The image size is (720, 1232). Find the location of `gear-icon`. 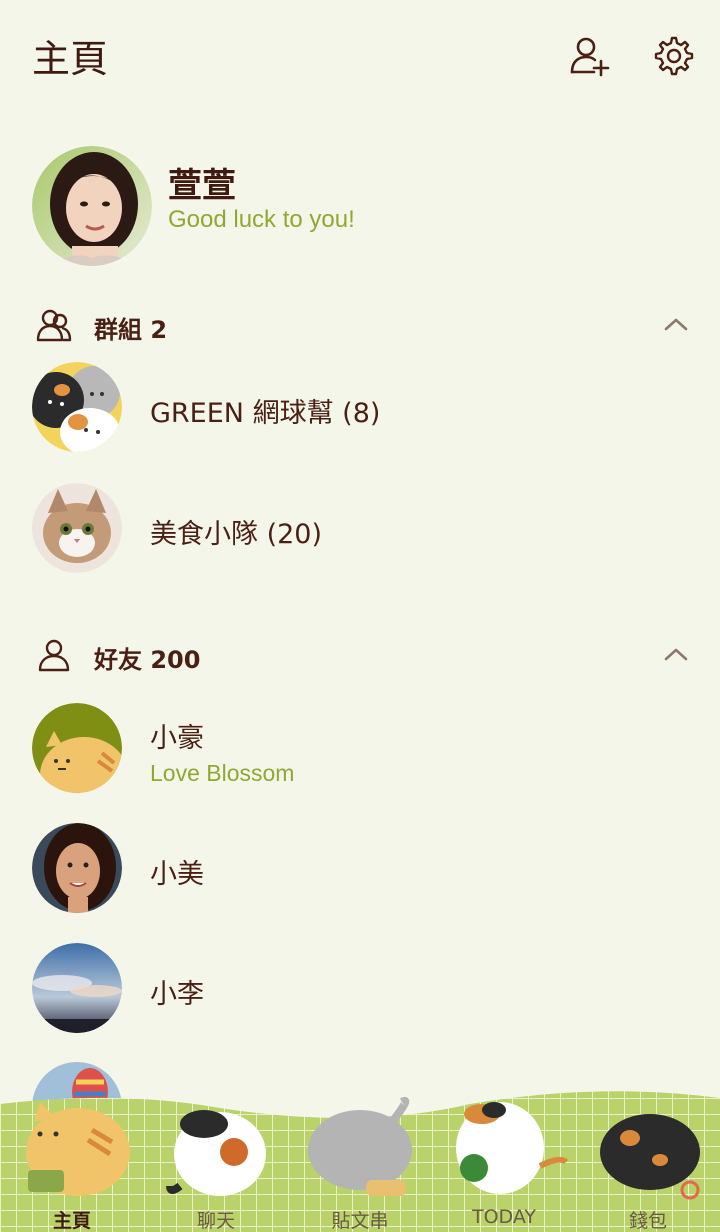

gear-icon is located at coordinates (674, 56).